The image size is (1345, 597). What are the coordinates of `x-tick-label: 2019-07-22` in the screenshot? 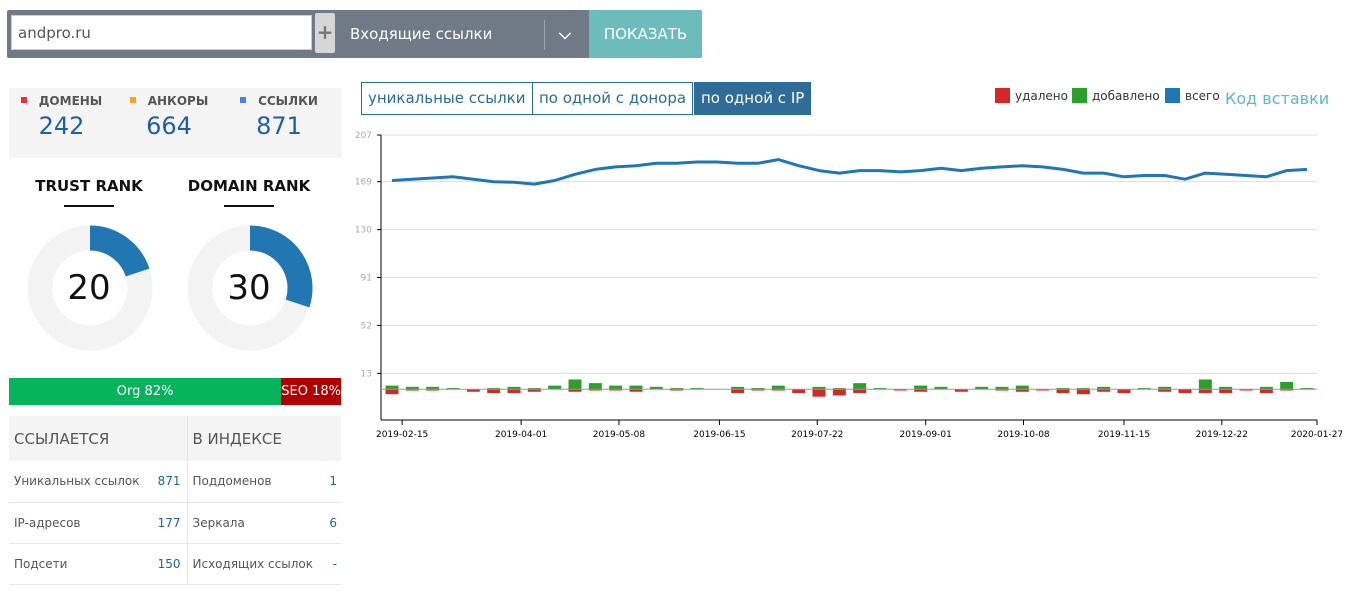 It's located at (817, 435).